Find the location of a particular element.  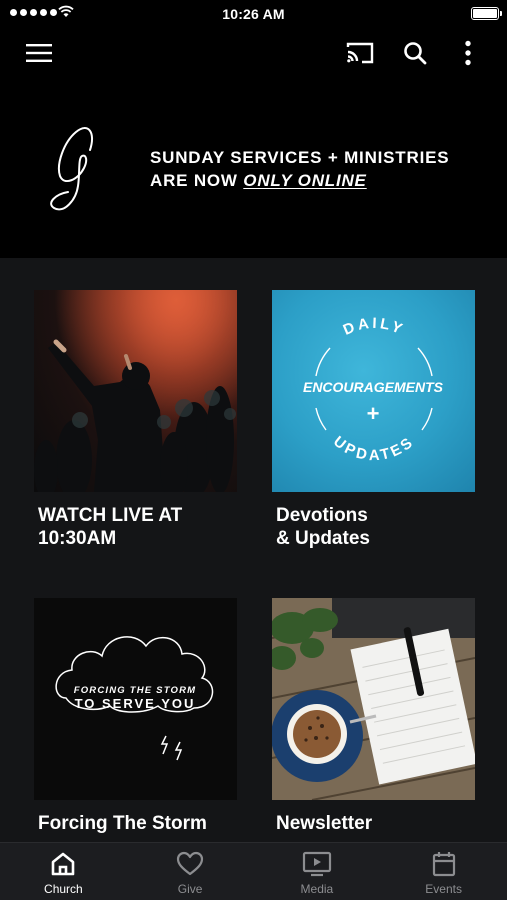

card-newsletter: Newsletter is located at coordinates (373, 716).